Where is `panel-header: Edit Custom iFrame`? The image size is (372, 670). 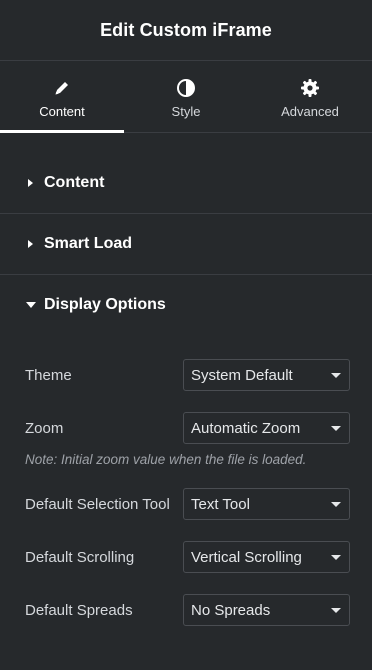 panel-header: Edit Custom iFrame is located at coordinates (186, 30).